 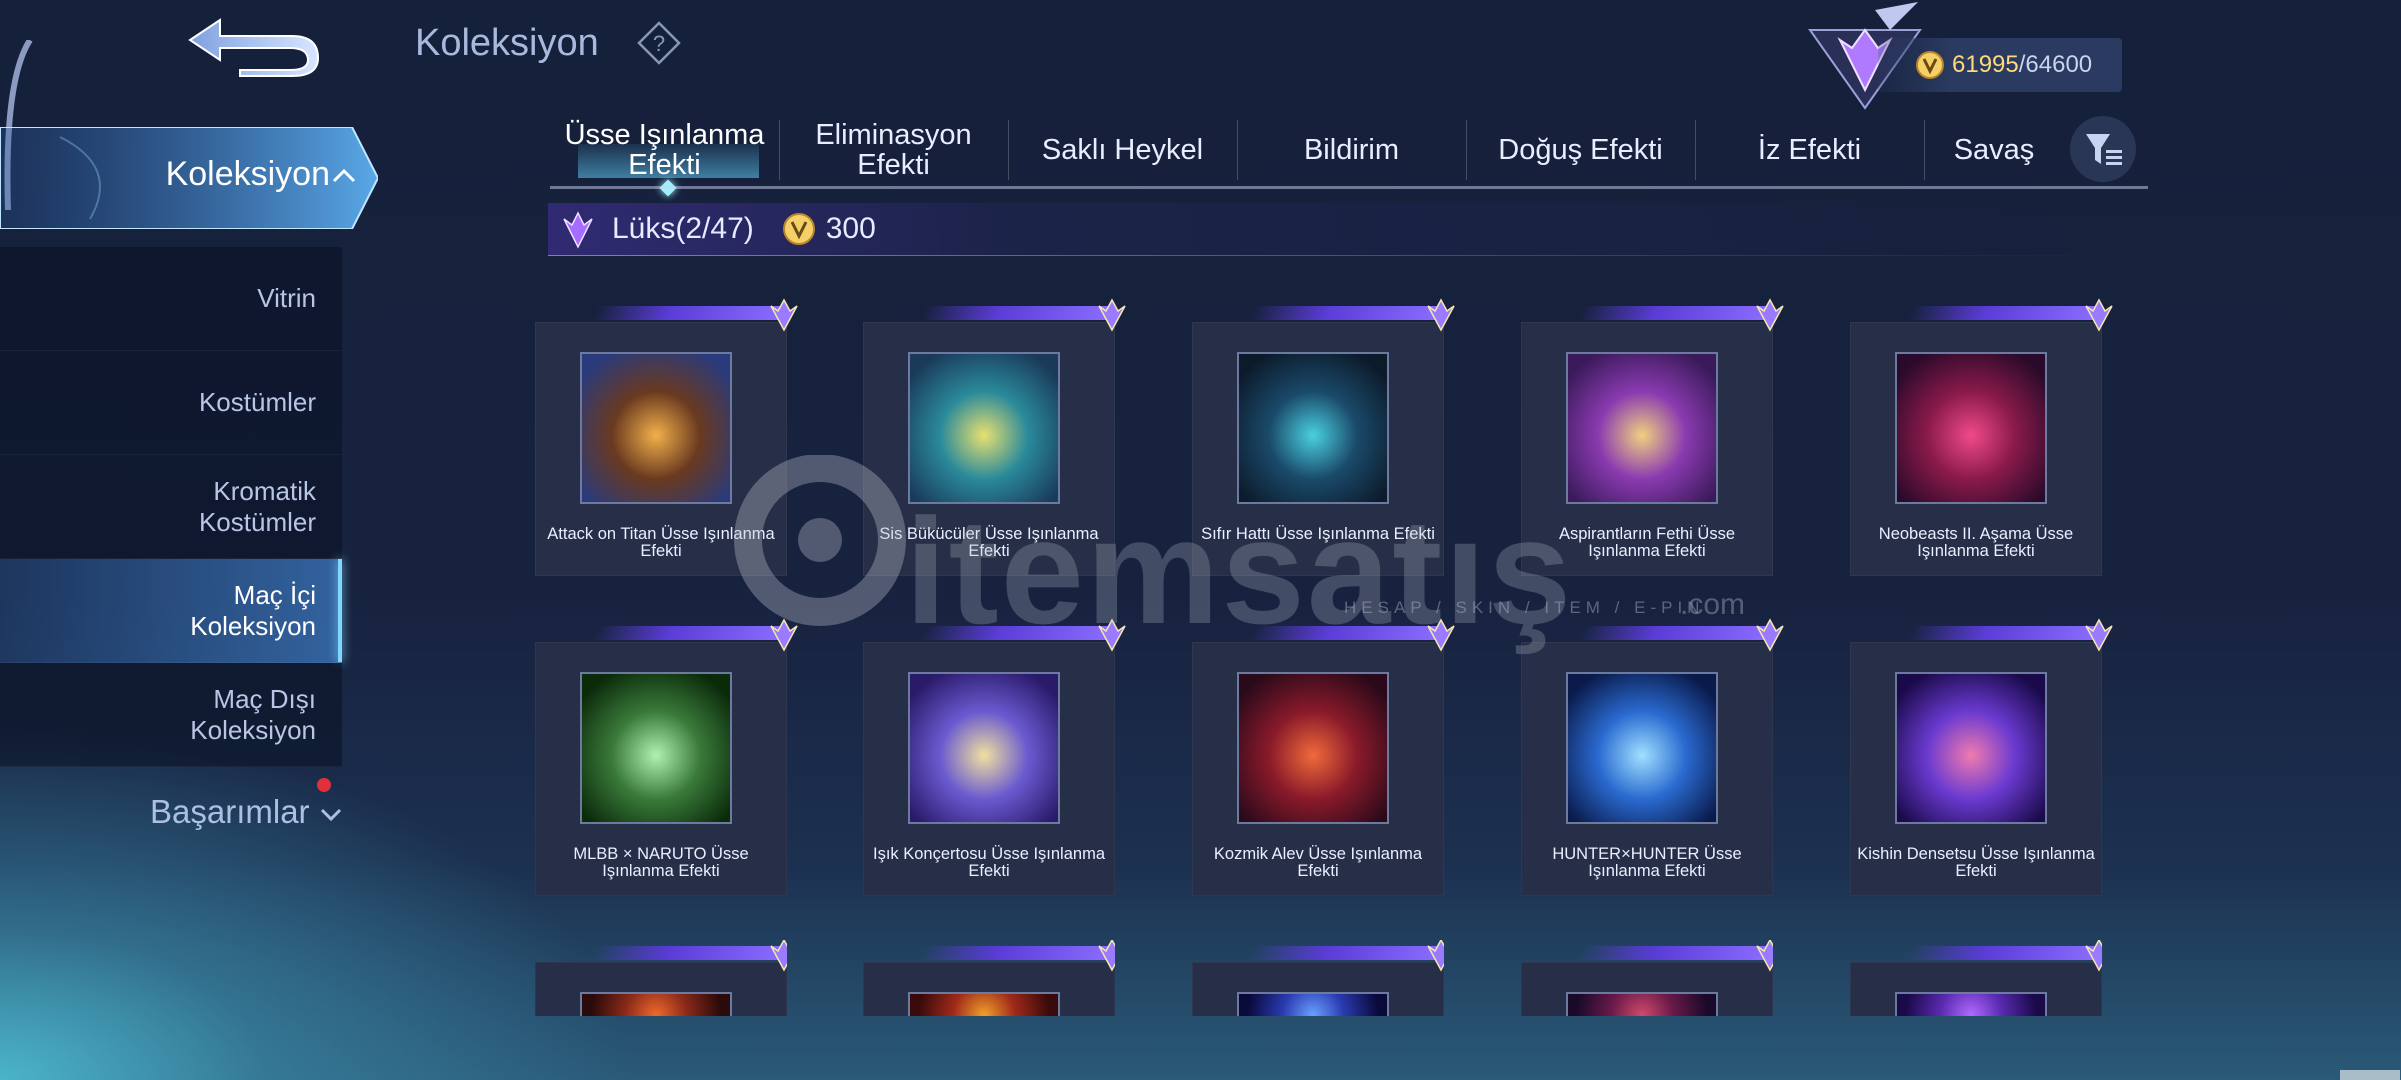 I want to click on back-button, so click(x=255, y=45).